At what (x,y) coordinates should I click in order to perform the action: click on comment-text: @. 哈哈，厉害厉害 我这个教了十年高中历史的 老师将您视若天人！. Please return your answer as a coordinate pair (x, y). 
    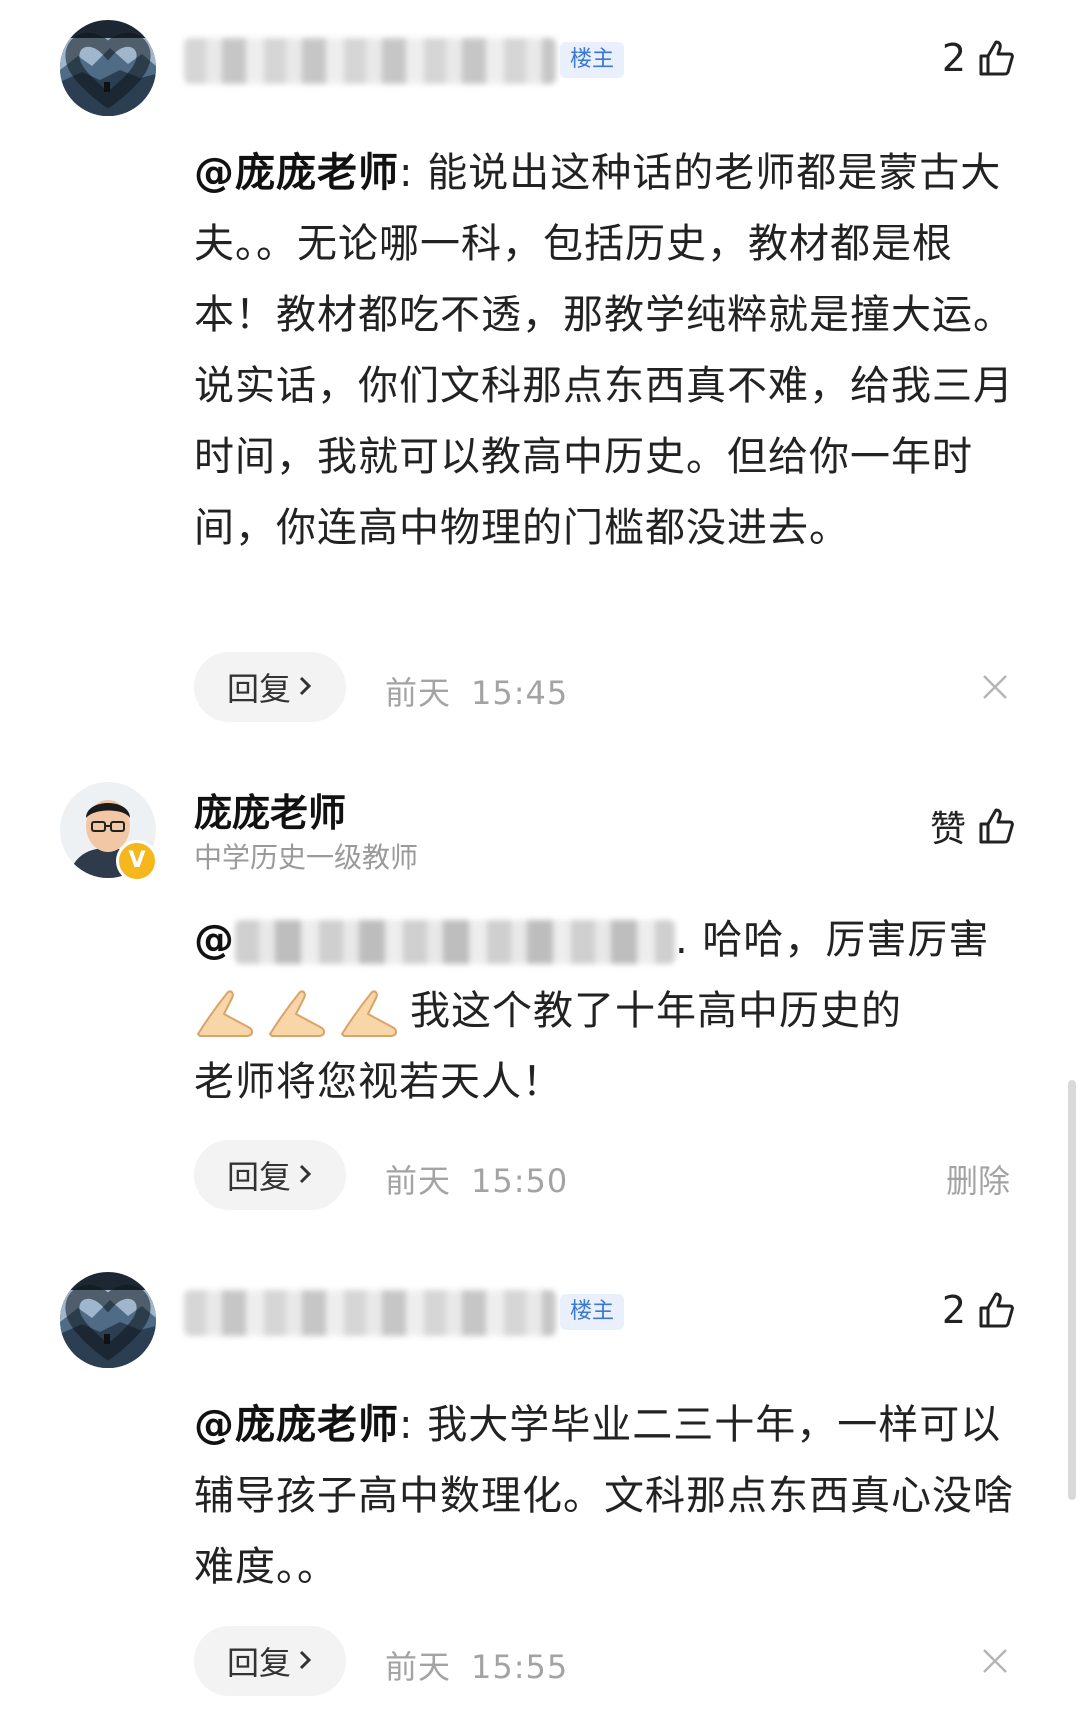
    Looking at the image, I should click on (604, 1011).